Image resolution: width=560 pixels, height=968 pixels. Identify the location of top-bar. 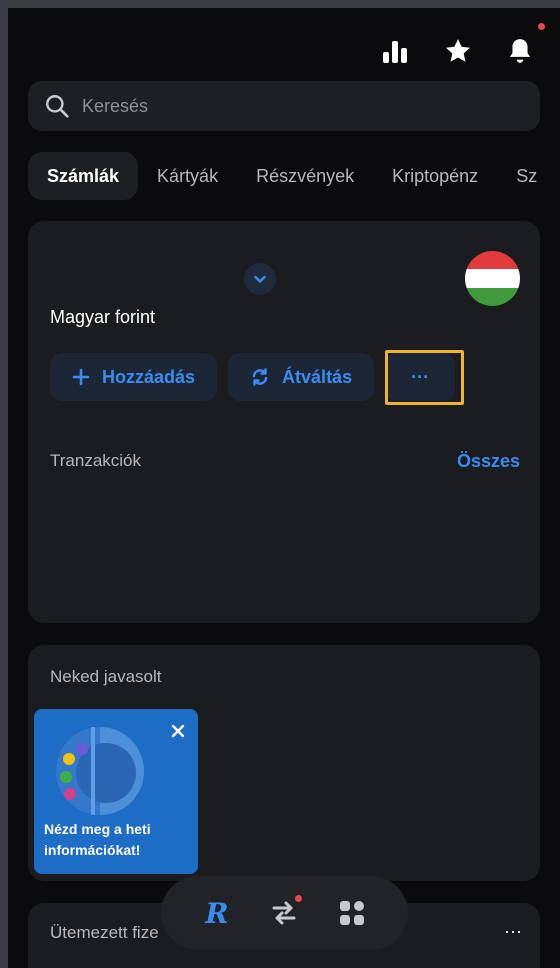
(460, 47).